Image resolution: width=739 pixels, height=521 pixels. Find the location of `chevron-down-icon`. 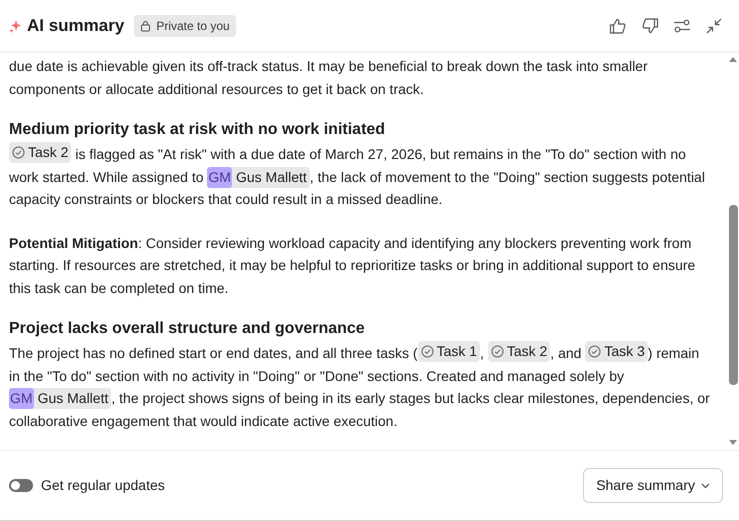

chevron-down-icon is located at coordinates (705, 485).